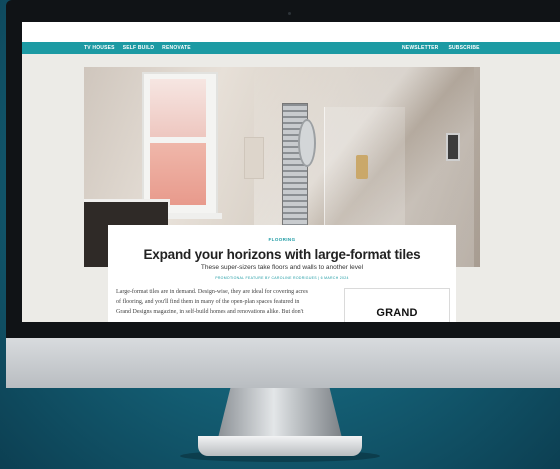 The image size is (560, 469). What do you see at coordinates (291, 32) in the screenshot?
I see `site-header` at bounding box center [291, 32].